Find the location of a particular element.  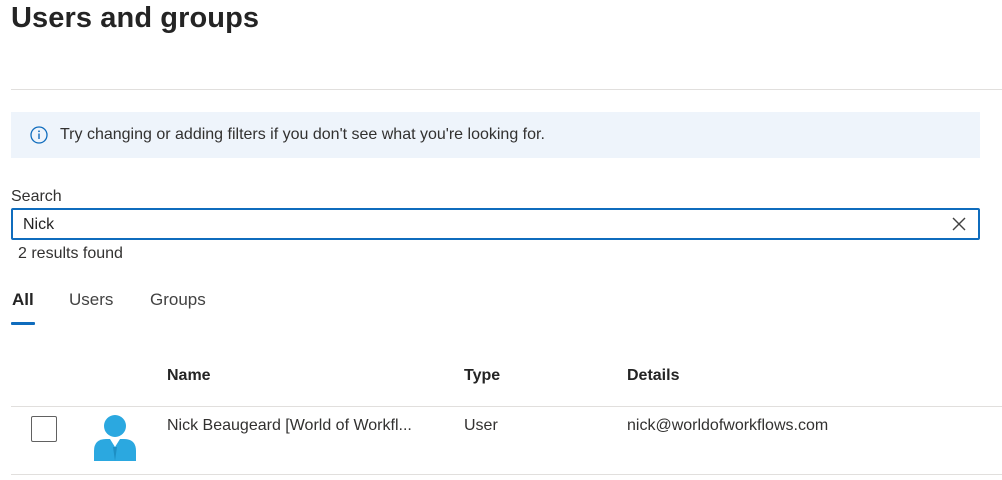

row-divider is located at coordinates (506, 474).